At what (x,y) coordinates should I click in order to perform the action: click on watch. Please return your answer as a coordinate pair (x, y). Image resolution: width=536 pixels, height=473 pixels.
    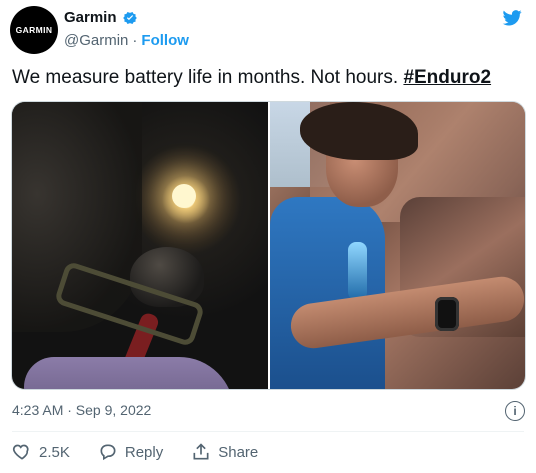
    Looking at the image, I should click on (447, 314).